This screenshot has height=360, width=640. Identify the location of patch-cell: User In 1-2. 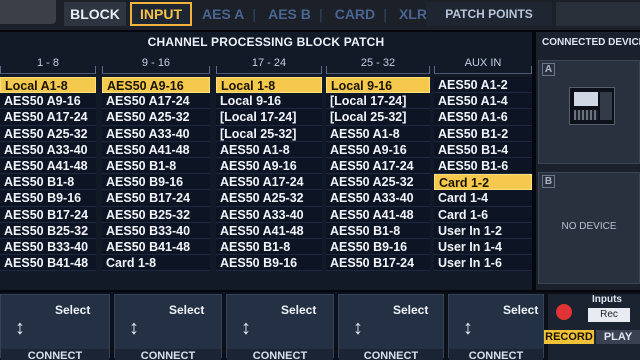
(483, 230).